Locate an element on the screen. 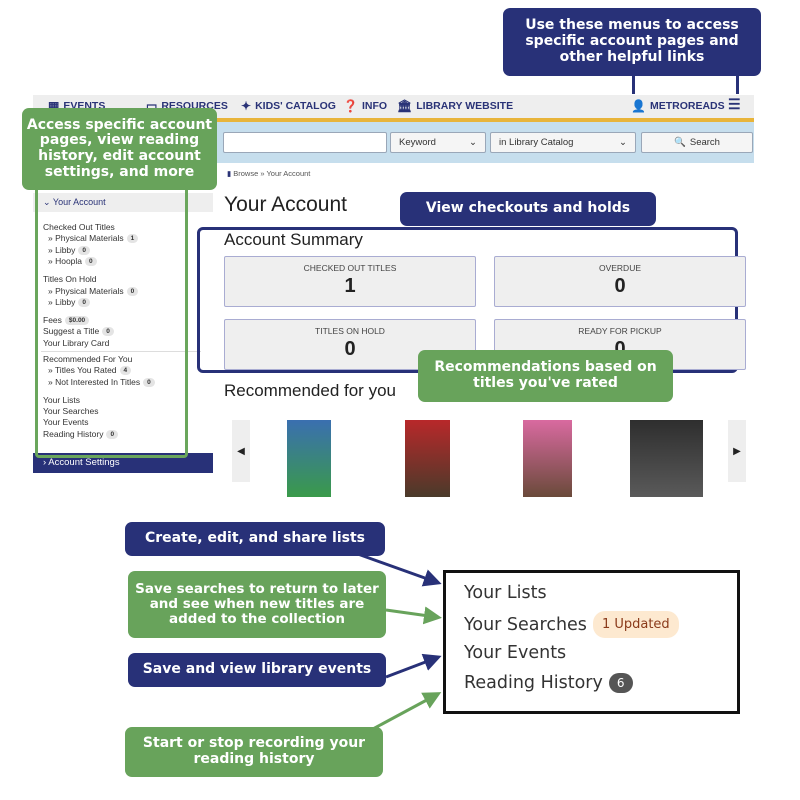  zoom-reading-history: Reading History 6 is located at coordinates (548, 683).